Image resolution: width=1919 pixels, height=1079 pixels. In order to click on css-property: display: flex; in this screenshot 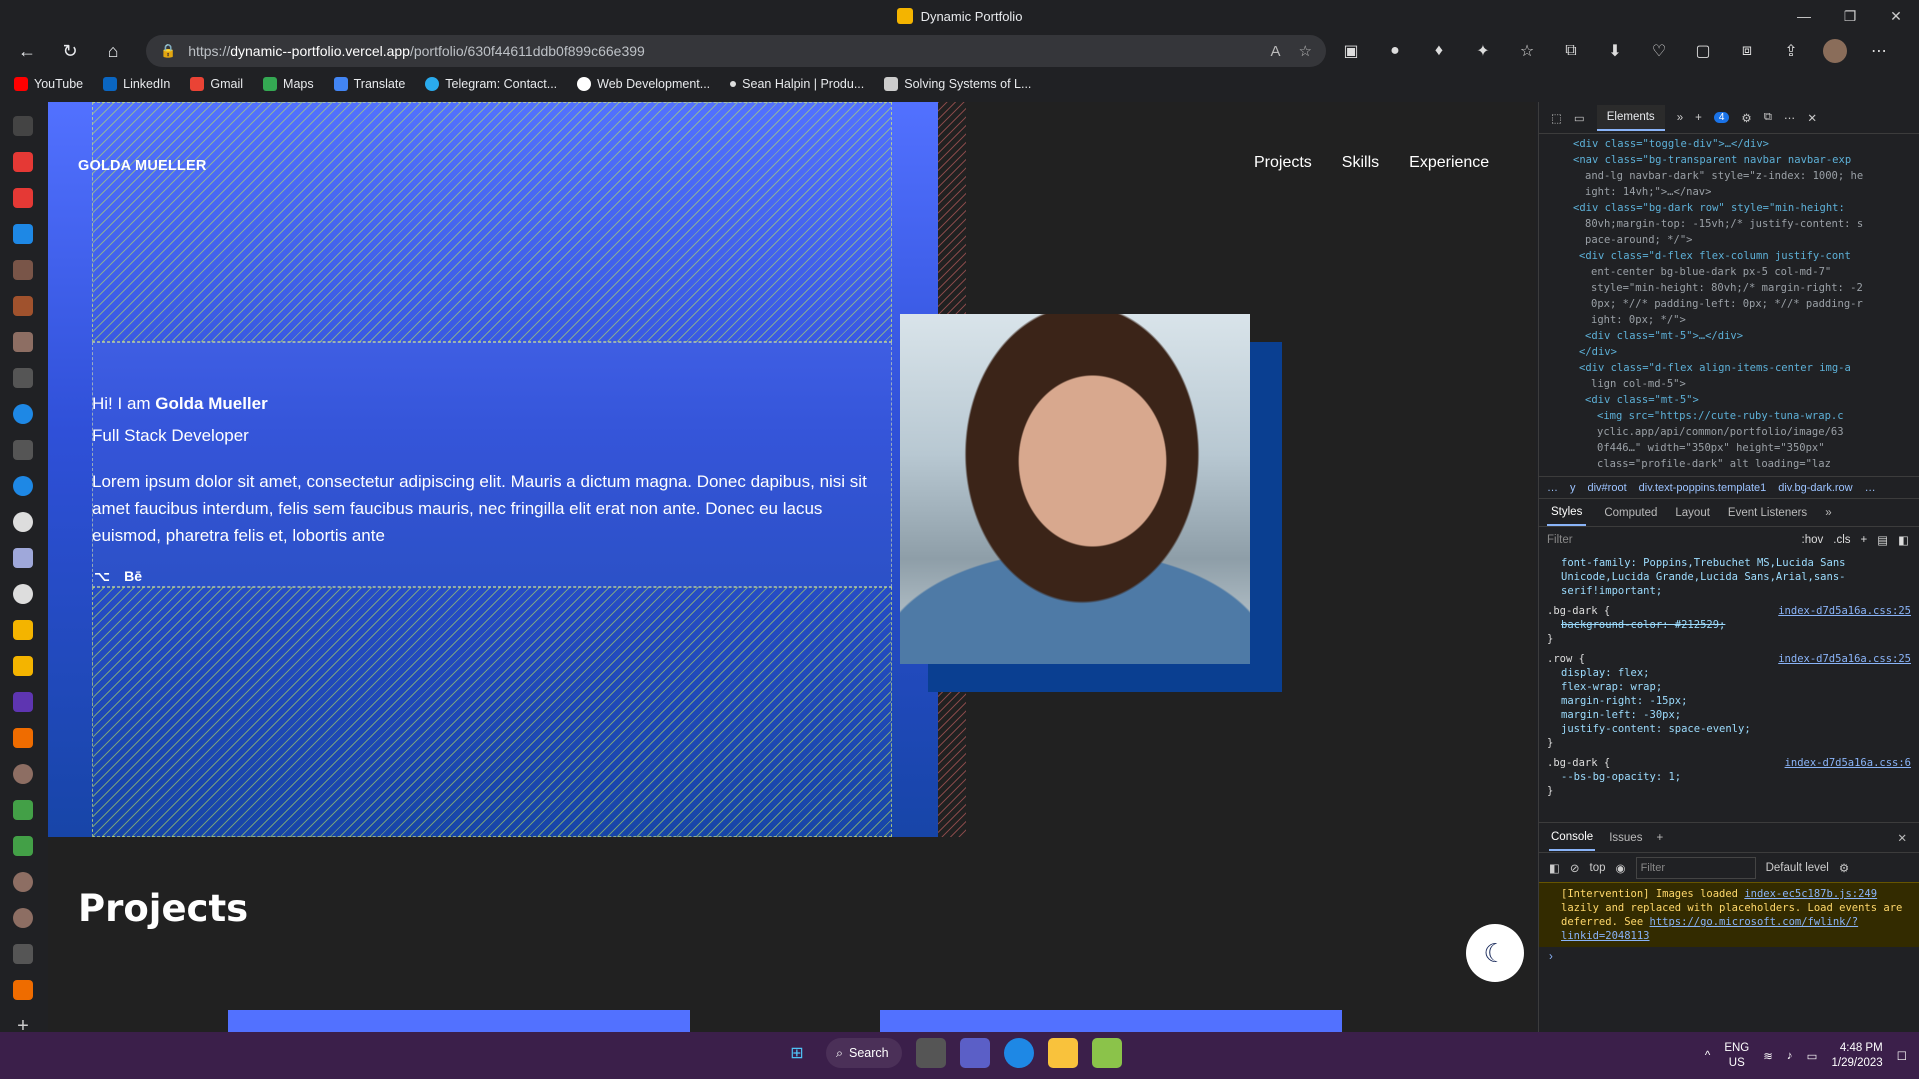, I will do `click(1736, 673)`.